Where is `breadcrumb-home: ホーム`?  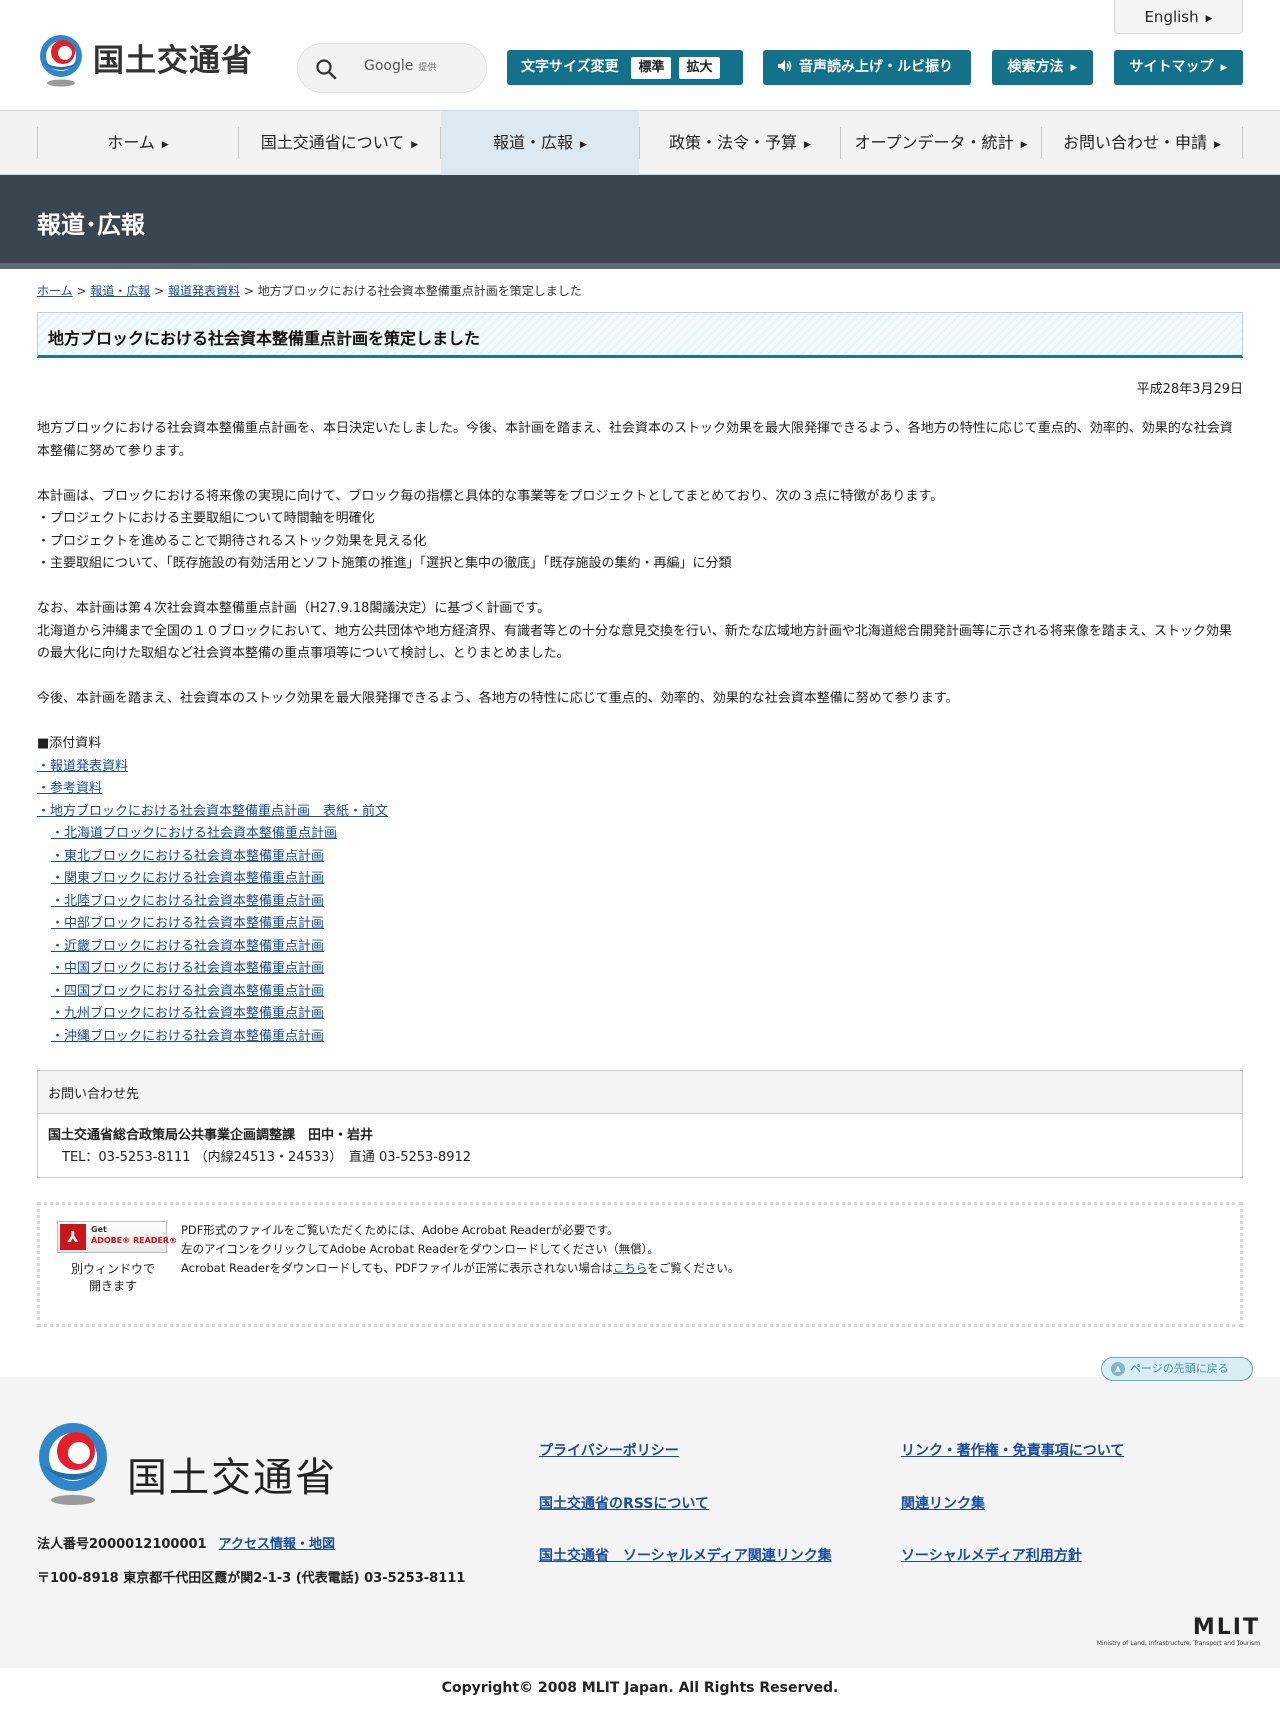 breadcrumb-home: ホーム is located at coordinates (55, 291).